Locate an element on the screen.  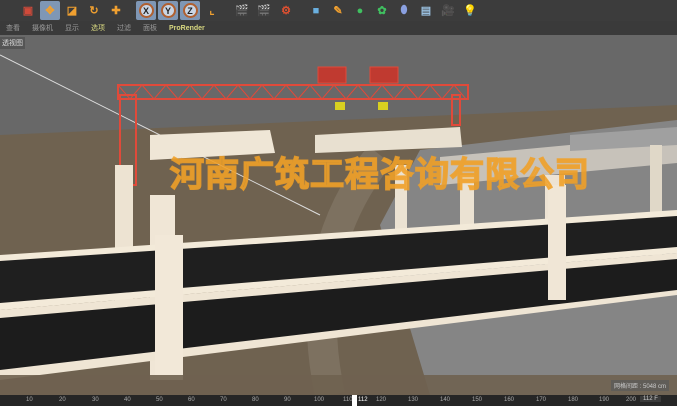
render-settings-icon: ⚙ is located at coordinates (286, 10).